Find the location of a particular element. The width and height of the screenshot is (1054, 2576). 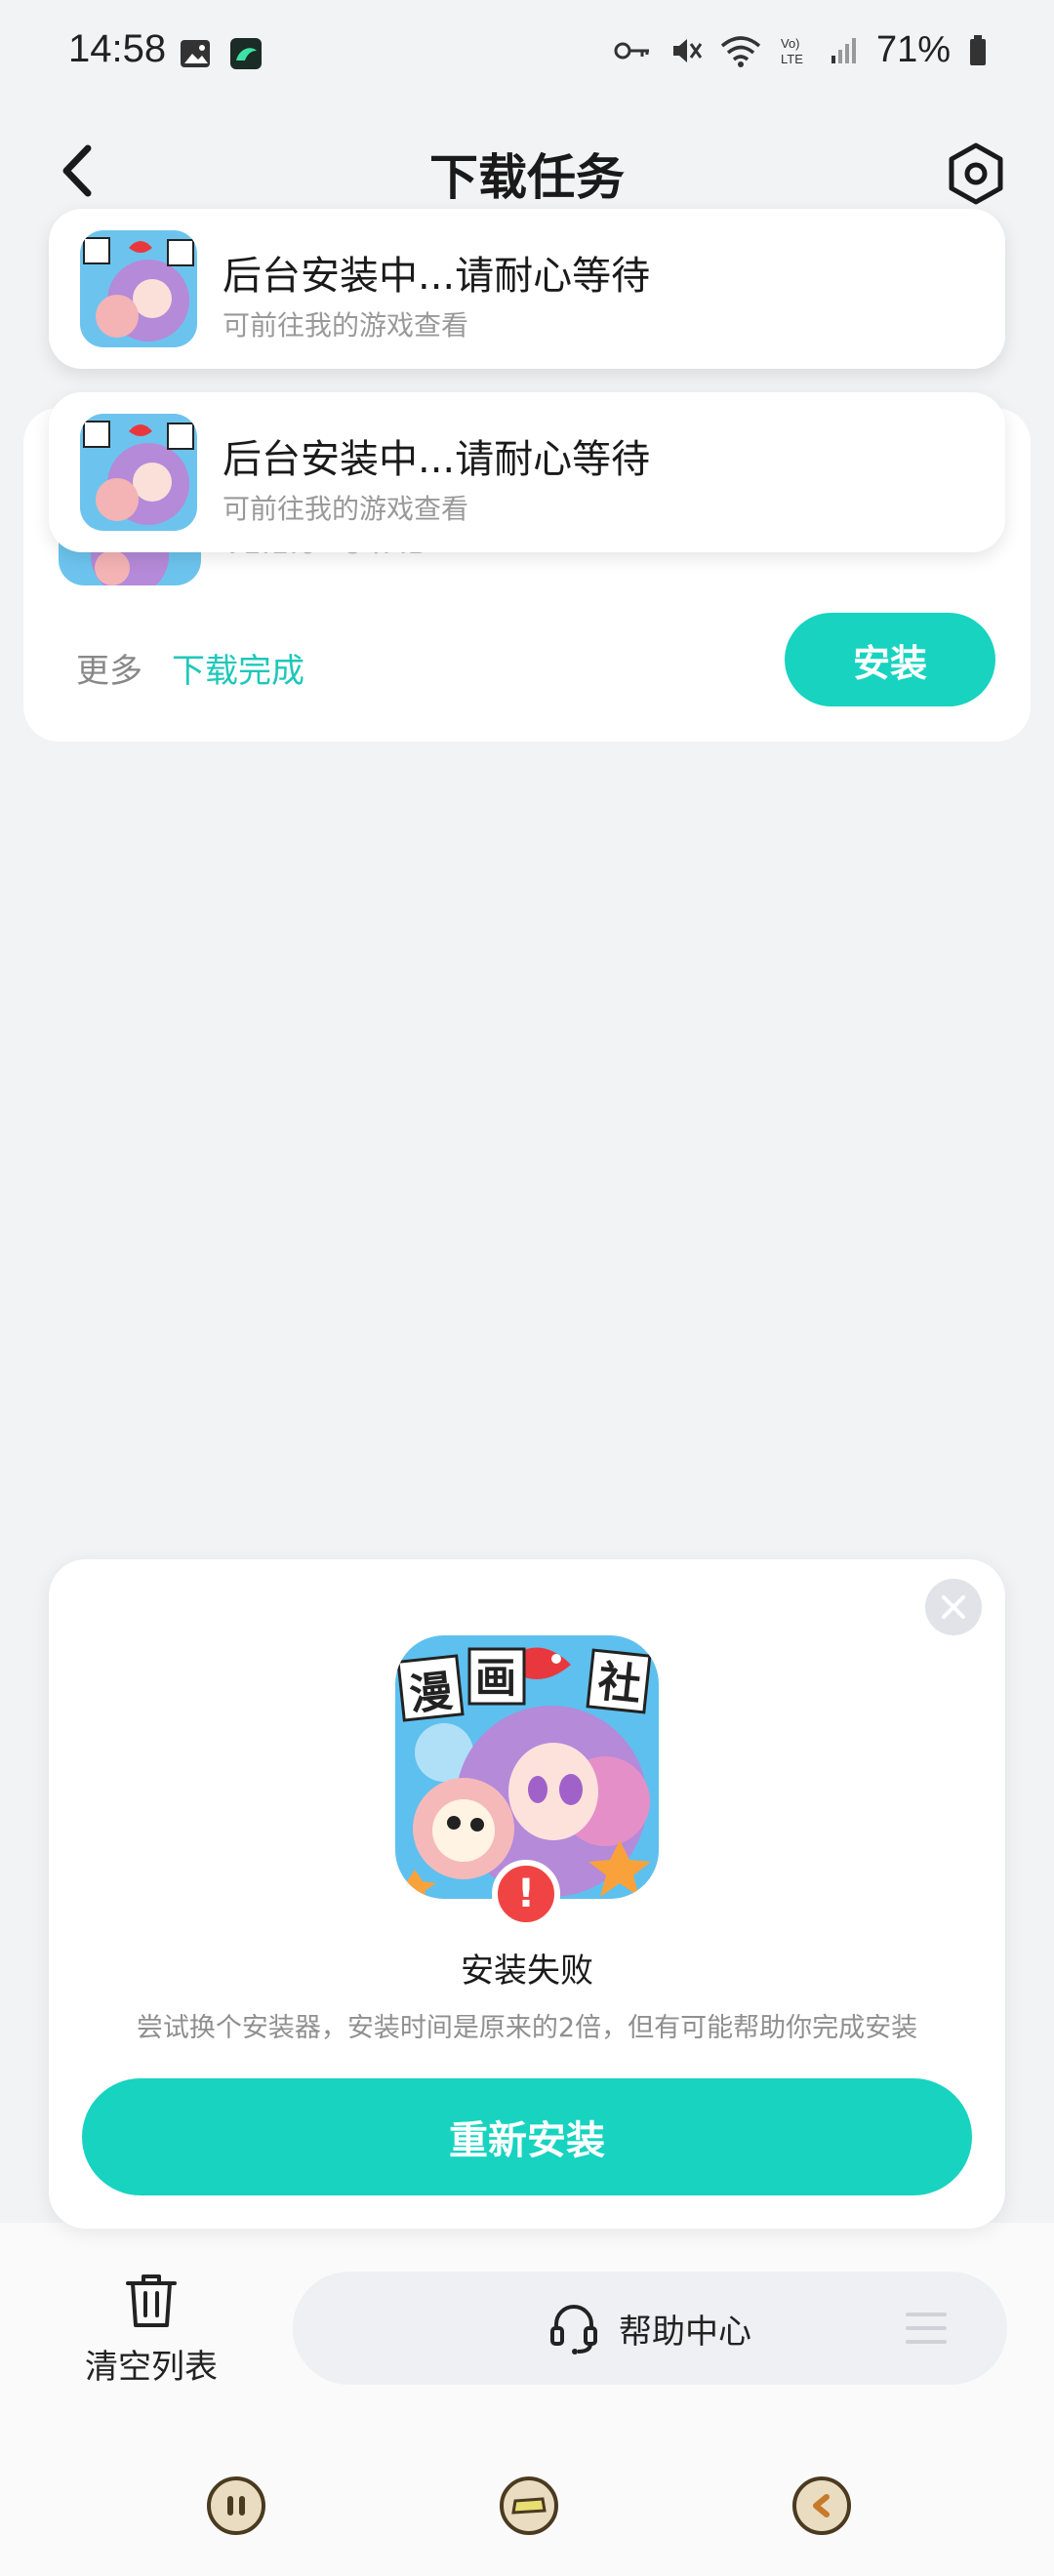

back-nav-button is located at coordinates (821, 2505).